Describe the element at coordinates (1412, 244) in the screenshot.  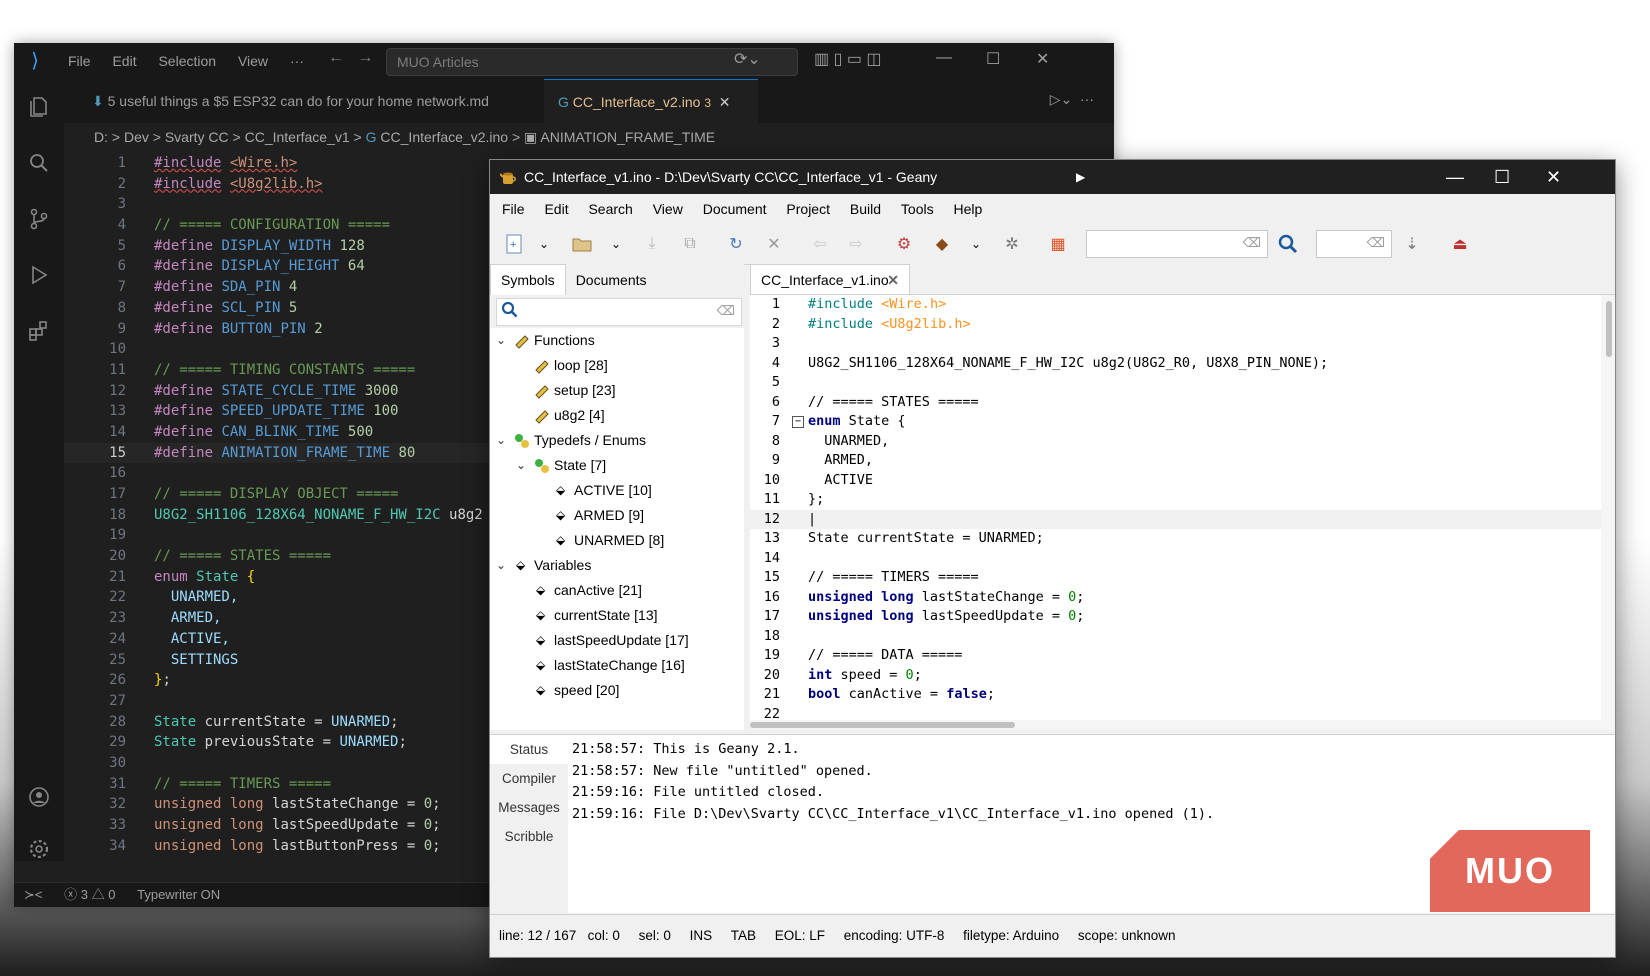
I see `goto-line-icon: ⇣` at that location.